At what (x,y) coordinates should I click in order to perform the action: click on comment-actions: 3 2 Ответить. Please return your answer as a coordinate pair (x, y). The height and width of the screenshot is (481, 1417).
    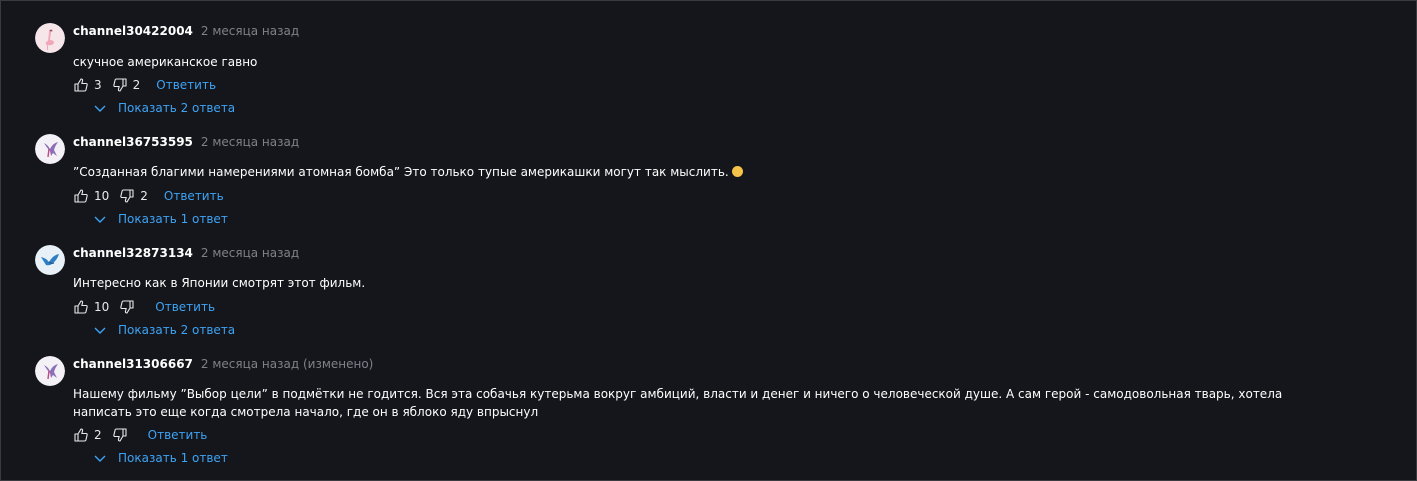
    Looking at the image, I should click on (144, 85).